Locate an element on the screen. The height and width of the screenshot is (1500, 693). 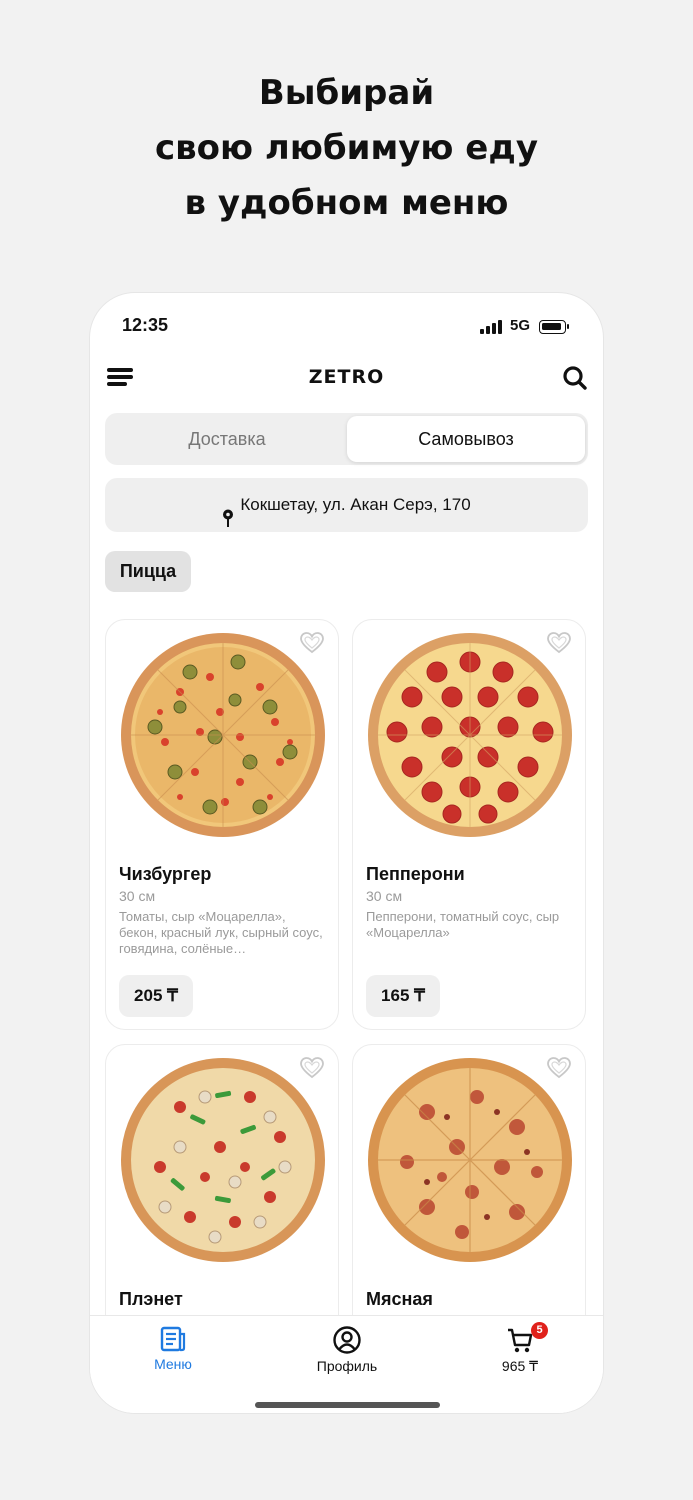
delivery-mode-toggle: Доставка Самовывоз is located at coordinates (346, 439).